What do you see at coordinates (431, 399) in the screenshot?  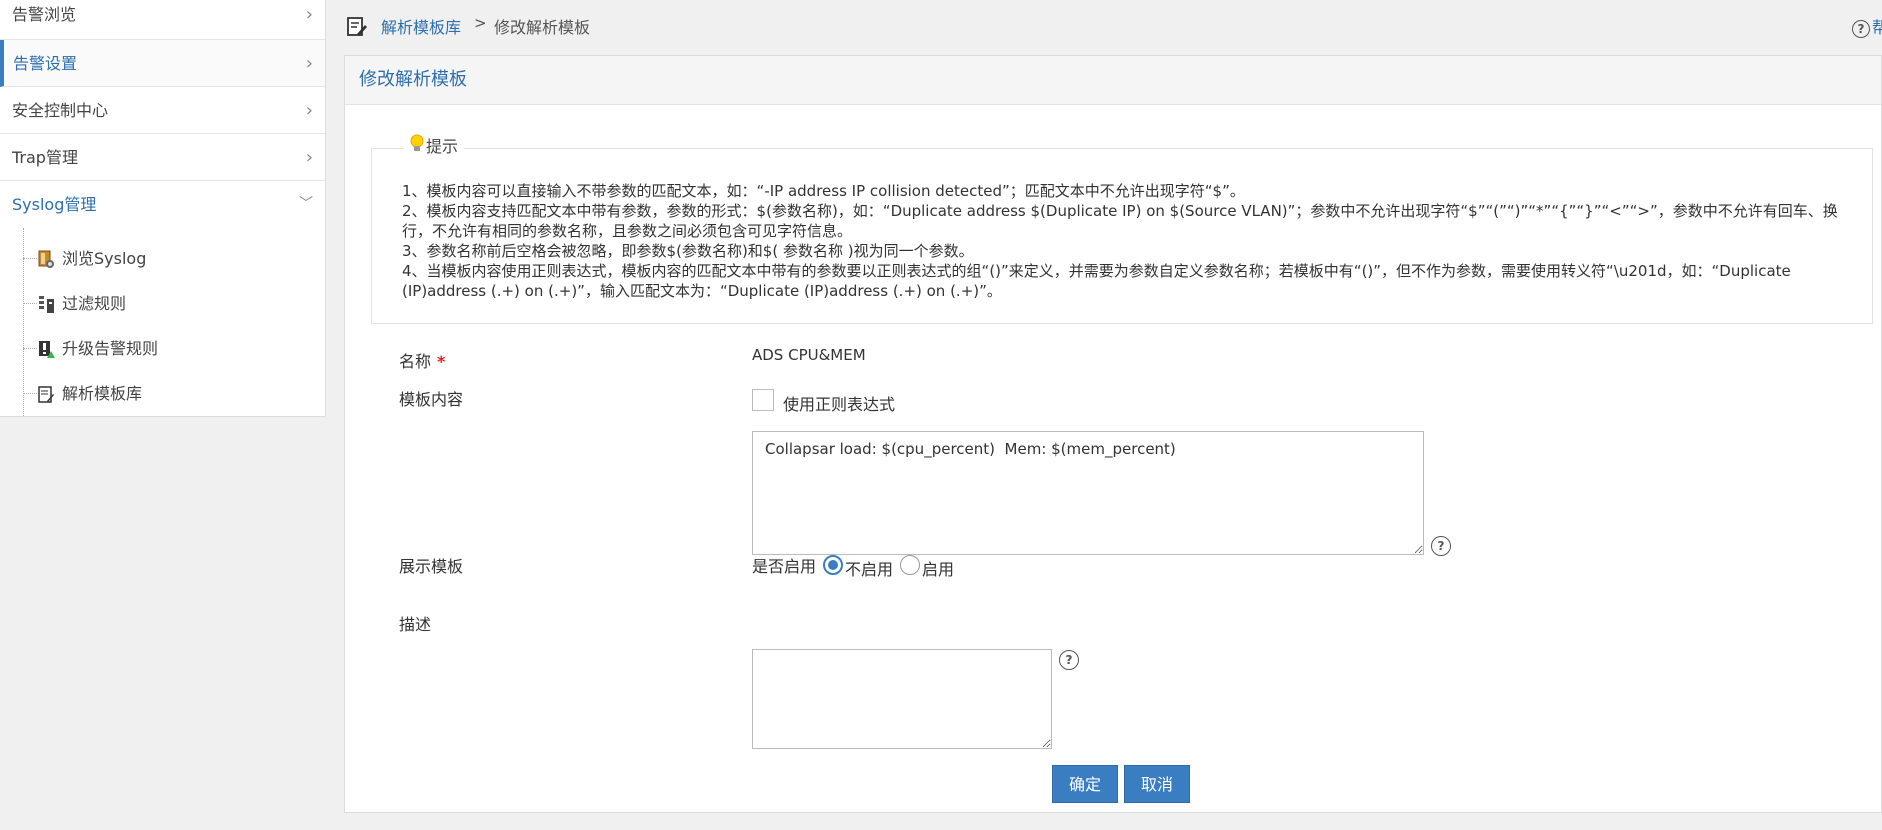 I see `content-label: 模板内容` at bounding box center [431, 399].